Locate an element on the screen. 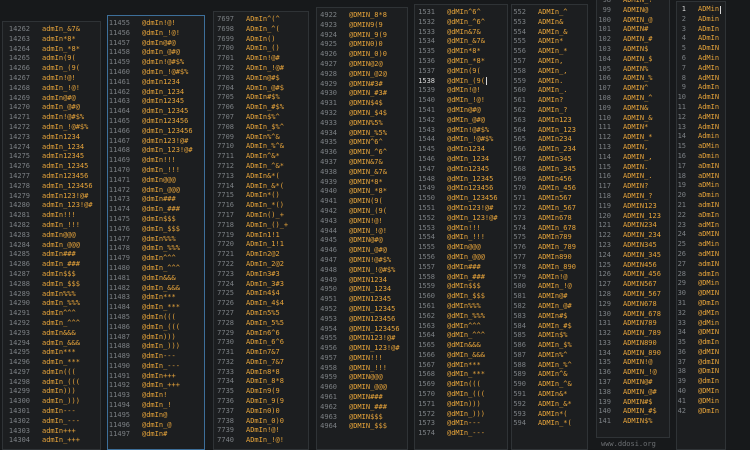  code-line: 7709 ADmIn%^& is located at coordinates (261, 138).